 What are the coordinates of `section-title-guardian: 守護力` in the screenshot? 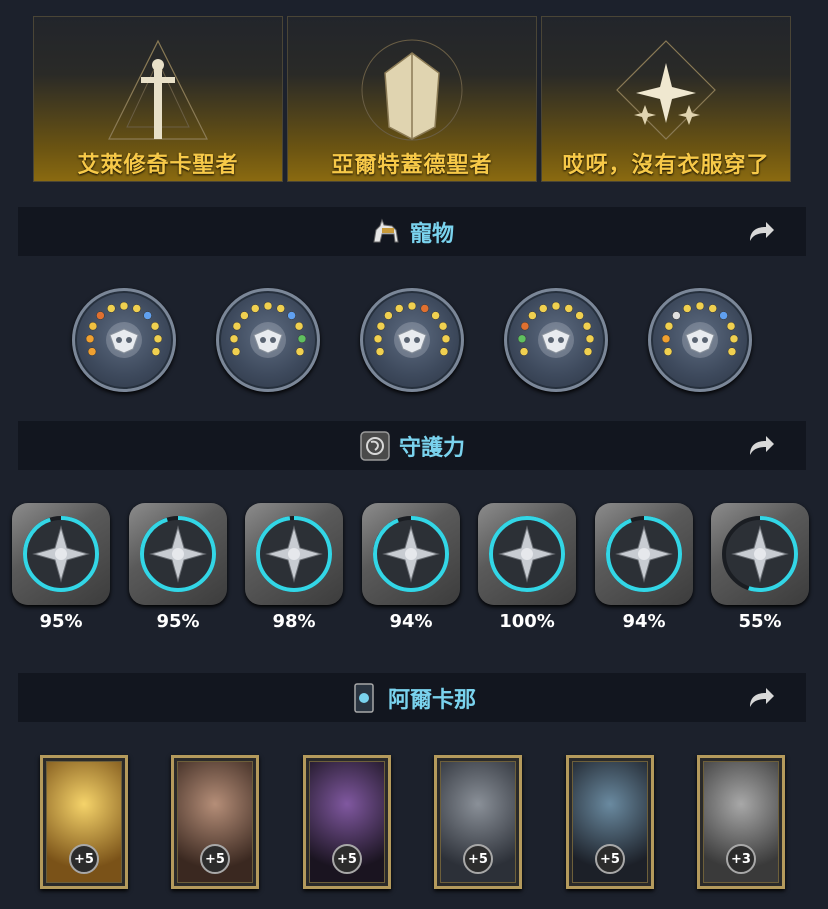 It's located at (431, 448).